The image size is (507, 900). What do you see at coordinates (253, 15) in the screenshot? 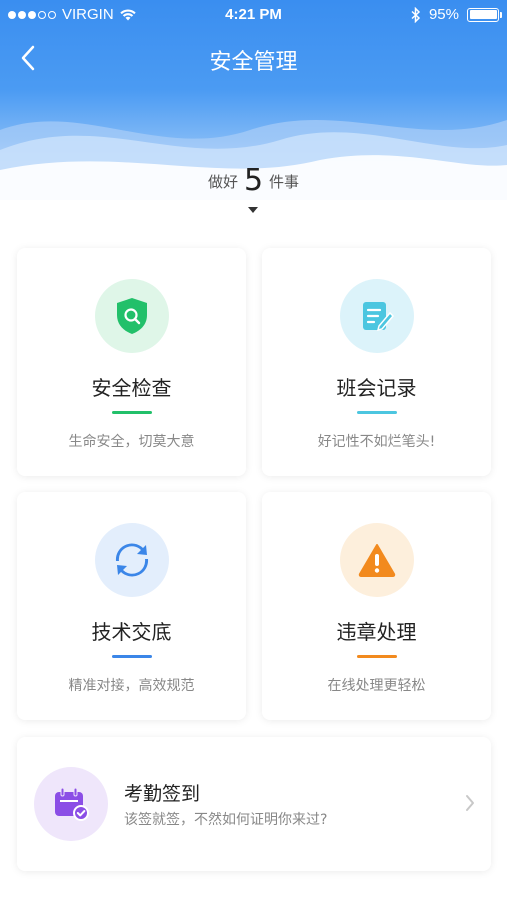
I see `status-bar: VIRGIN 4:21 PM 95%` at bounding box center [253, 15].